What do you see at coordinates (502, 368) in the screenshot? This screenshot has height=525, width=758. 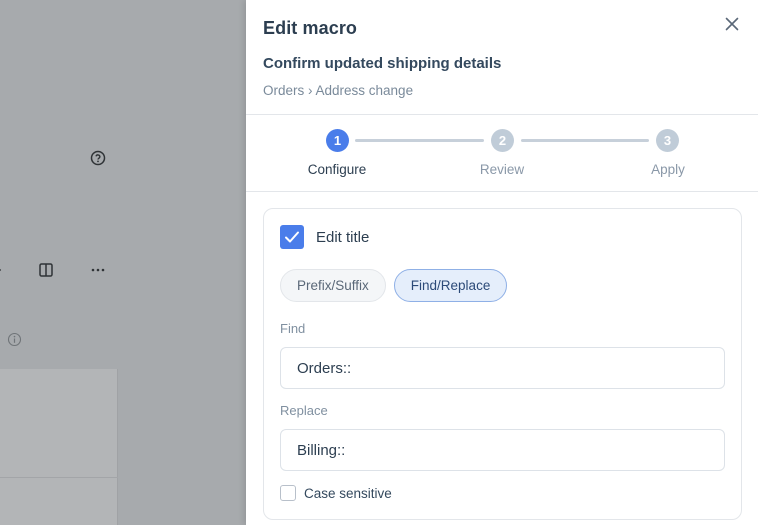 I see `find-input` at bounding box center [502, 368].